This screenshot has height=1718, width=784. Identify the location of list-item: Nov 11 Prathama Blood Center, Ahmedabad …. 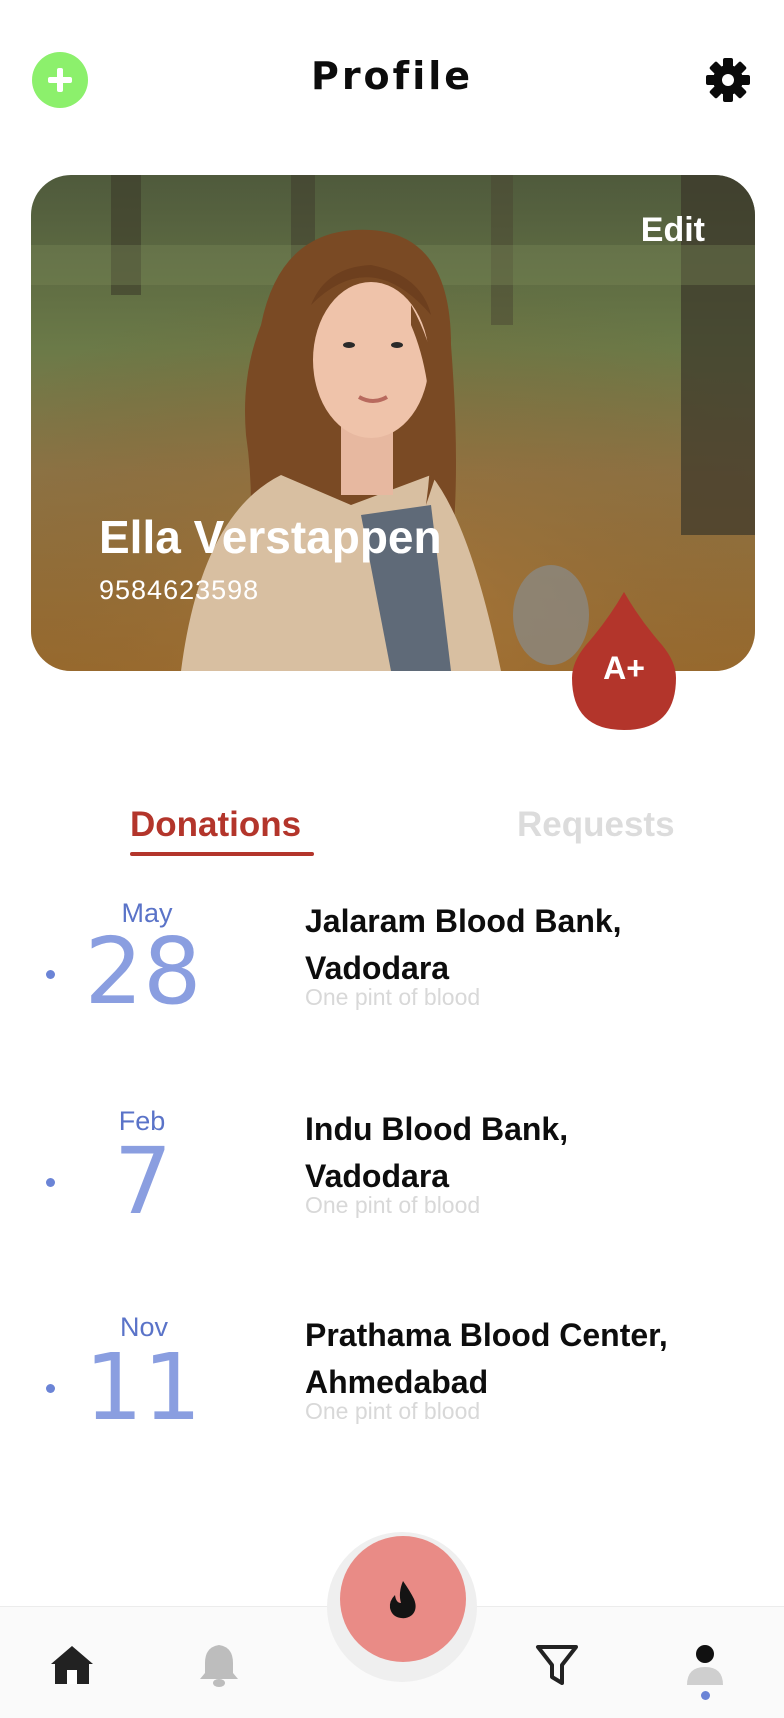
(392, 1407).